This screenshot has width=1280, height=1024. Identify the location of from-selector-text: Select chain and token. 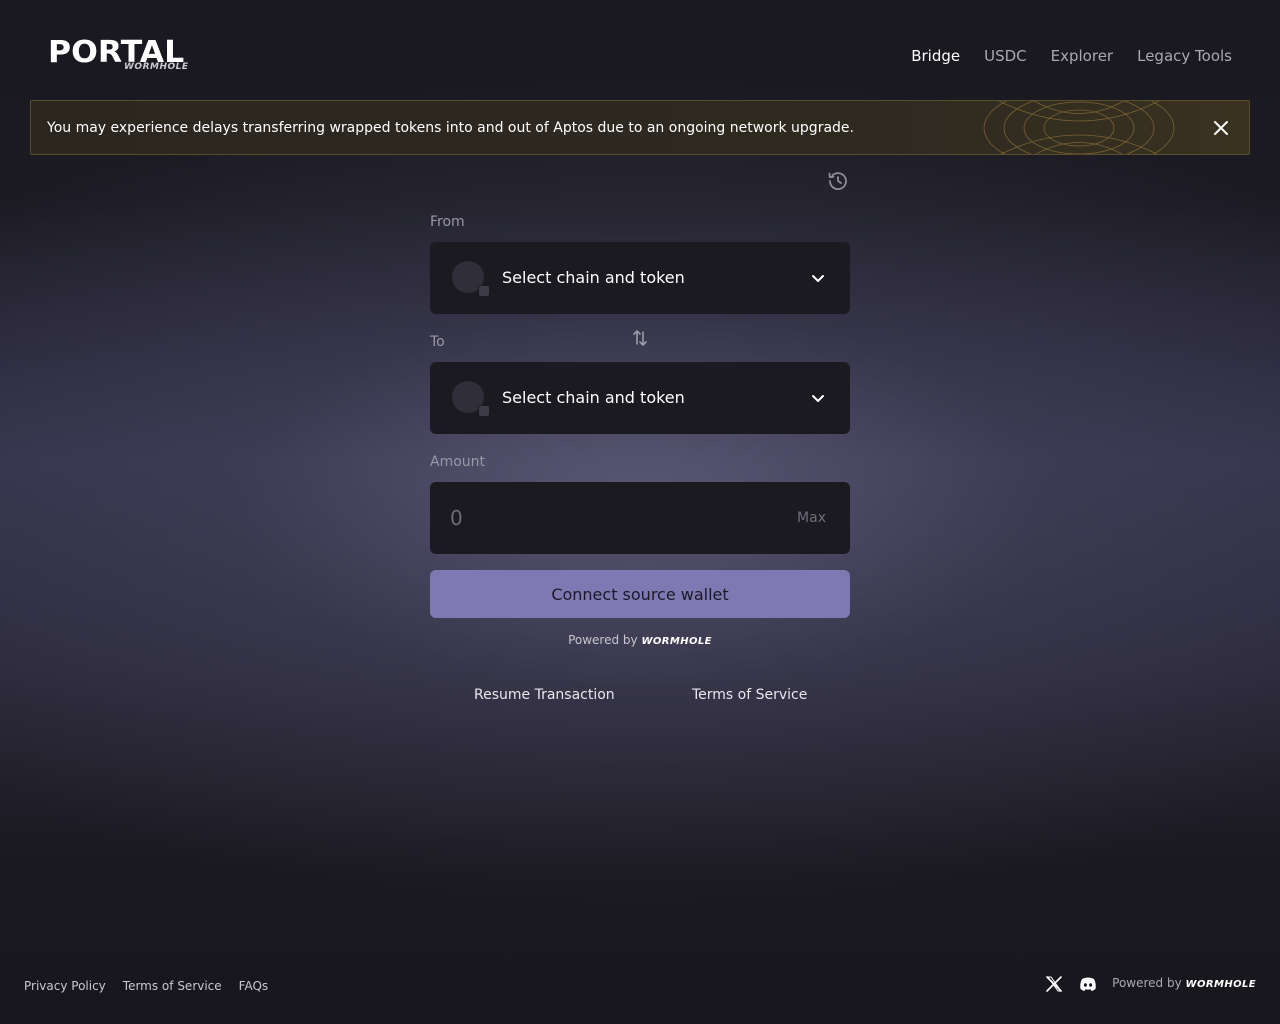
(593, 277).